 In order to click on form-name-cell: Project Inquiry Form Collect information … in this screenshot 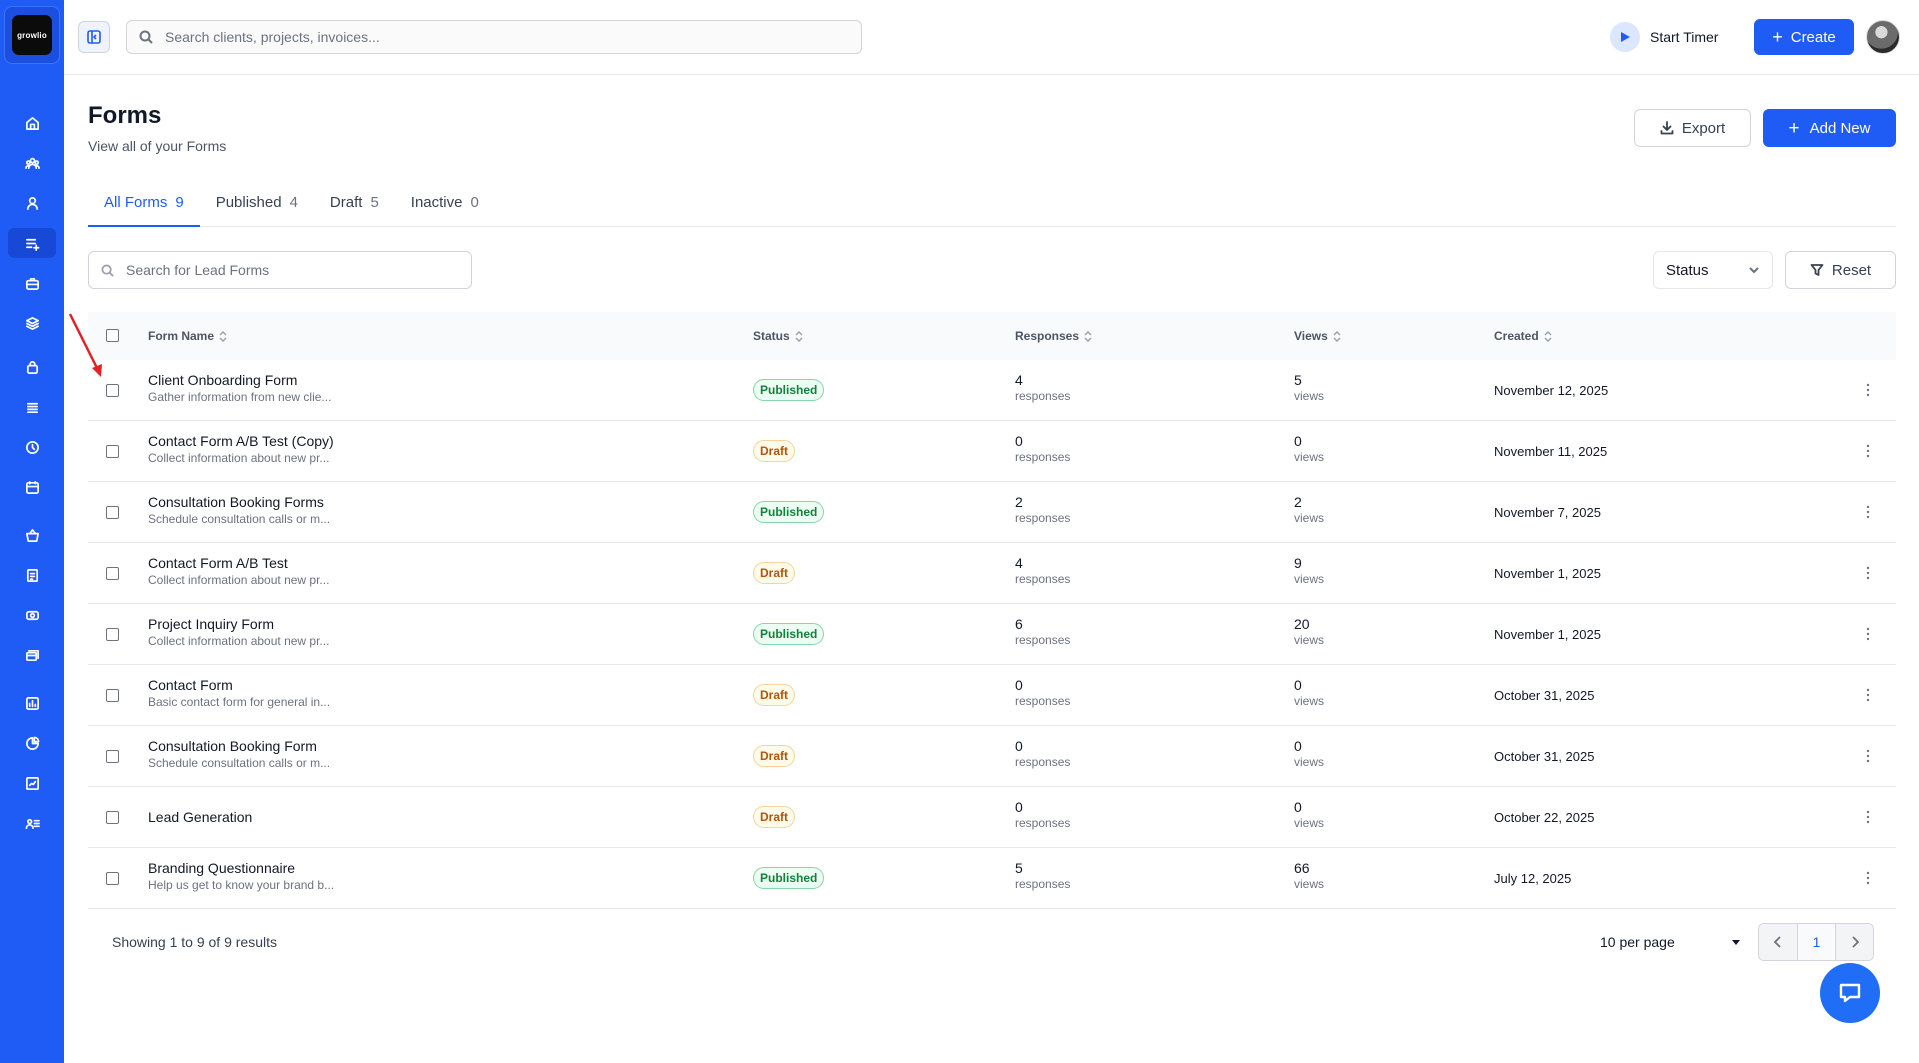, I will do `click(238, 632)`.